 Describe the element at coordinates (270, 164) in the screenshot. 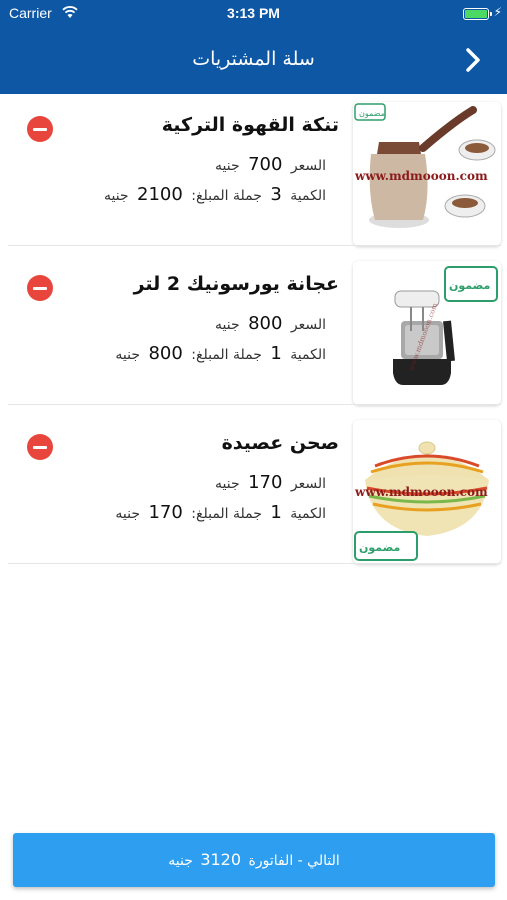

I see `item-price: السعر 700 جنيه` at that location.